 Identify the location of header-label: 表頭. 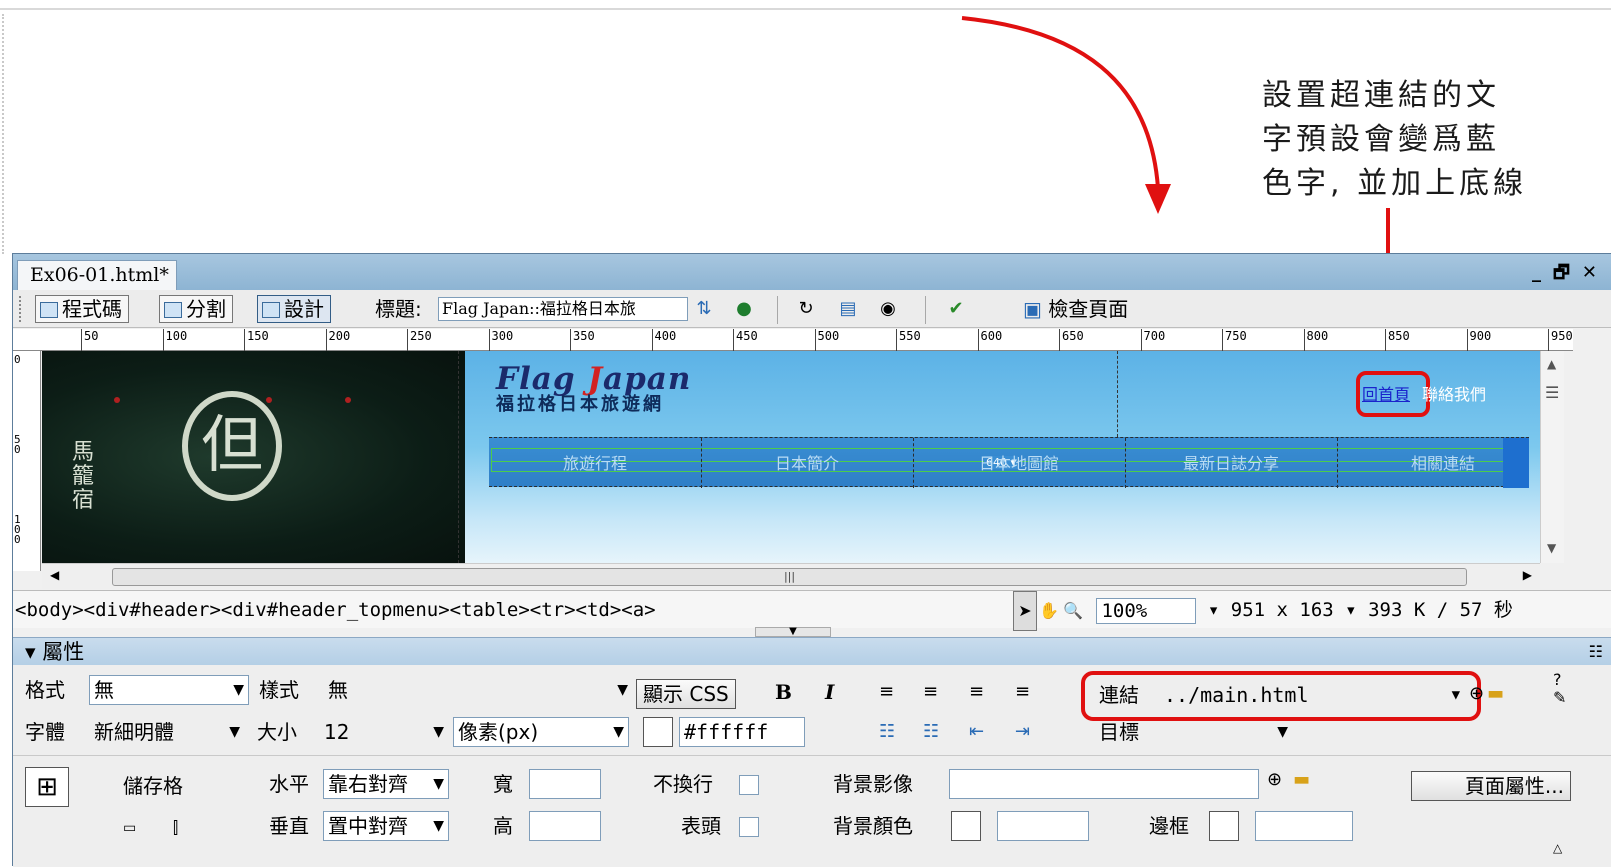
(701, 826).